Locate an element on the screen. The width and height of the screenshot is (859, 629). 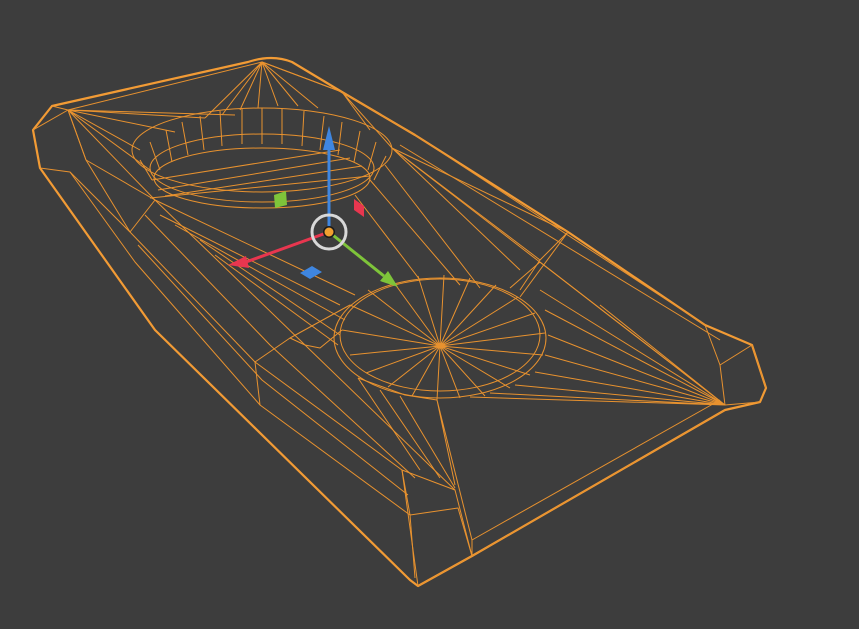
lower-socket-spokes is located at coordinates (443, 337).